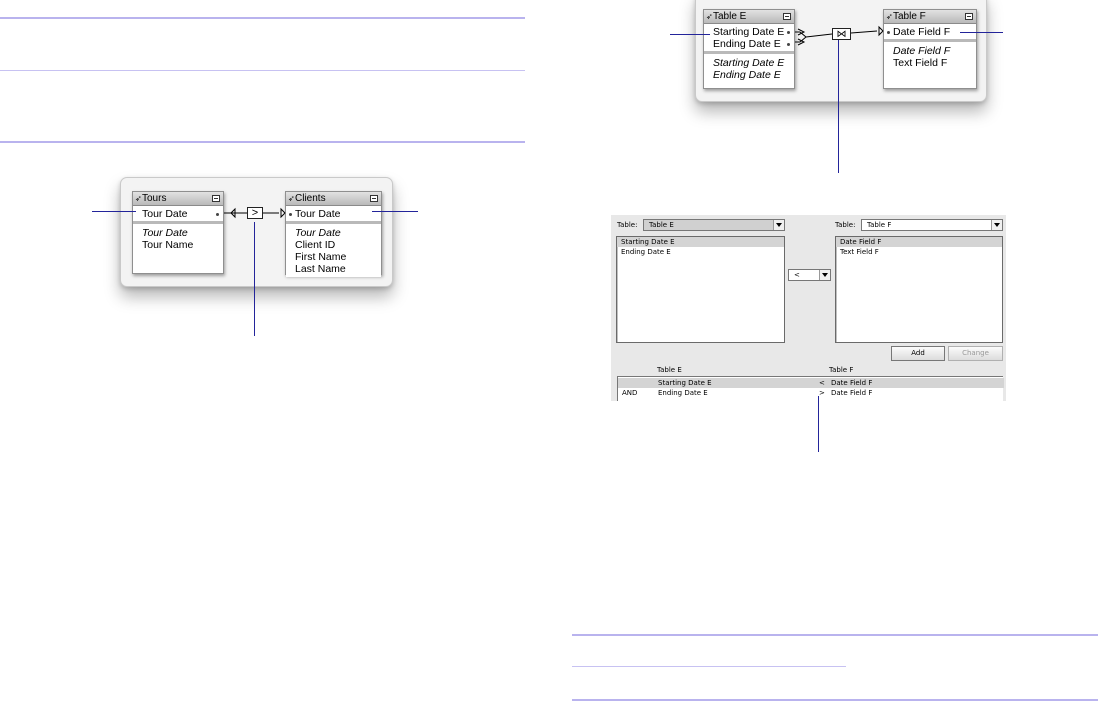 The height and width of the screenshot is (702, 1098). What do you see at coordinates (683, 393) in the screenshot?
I see `criteria-left-field: Ending Date E` at bounding box center [683, 393].